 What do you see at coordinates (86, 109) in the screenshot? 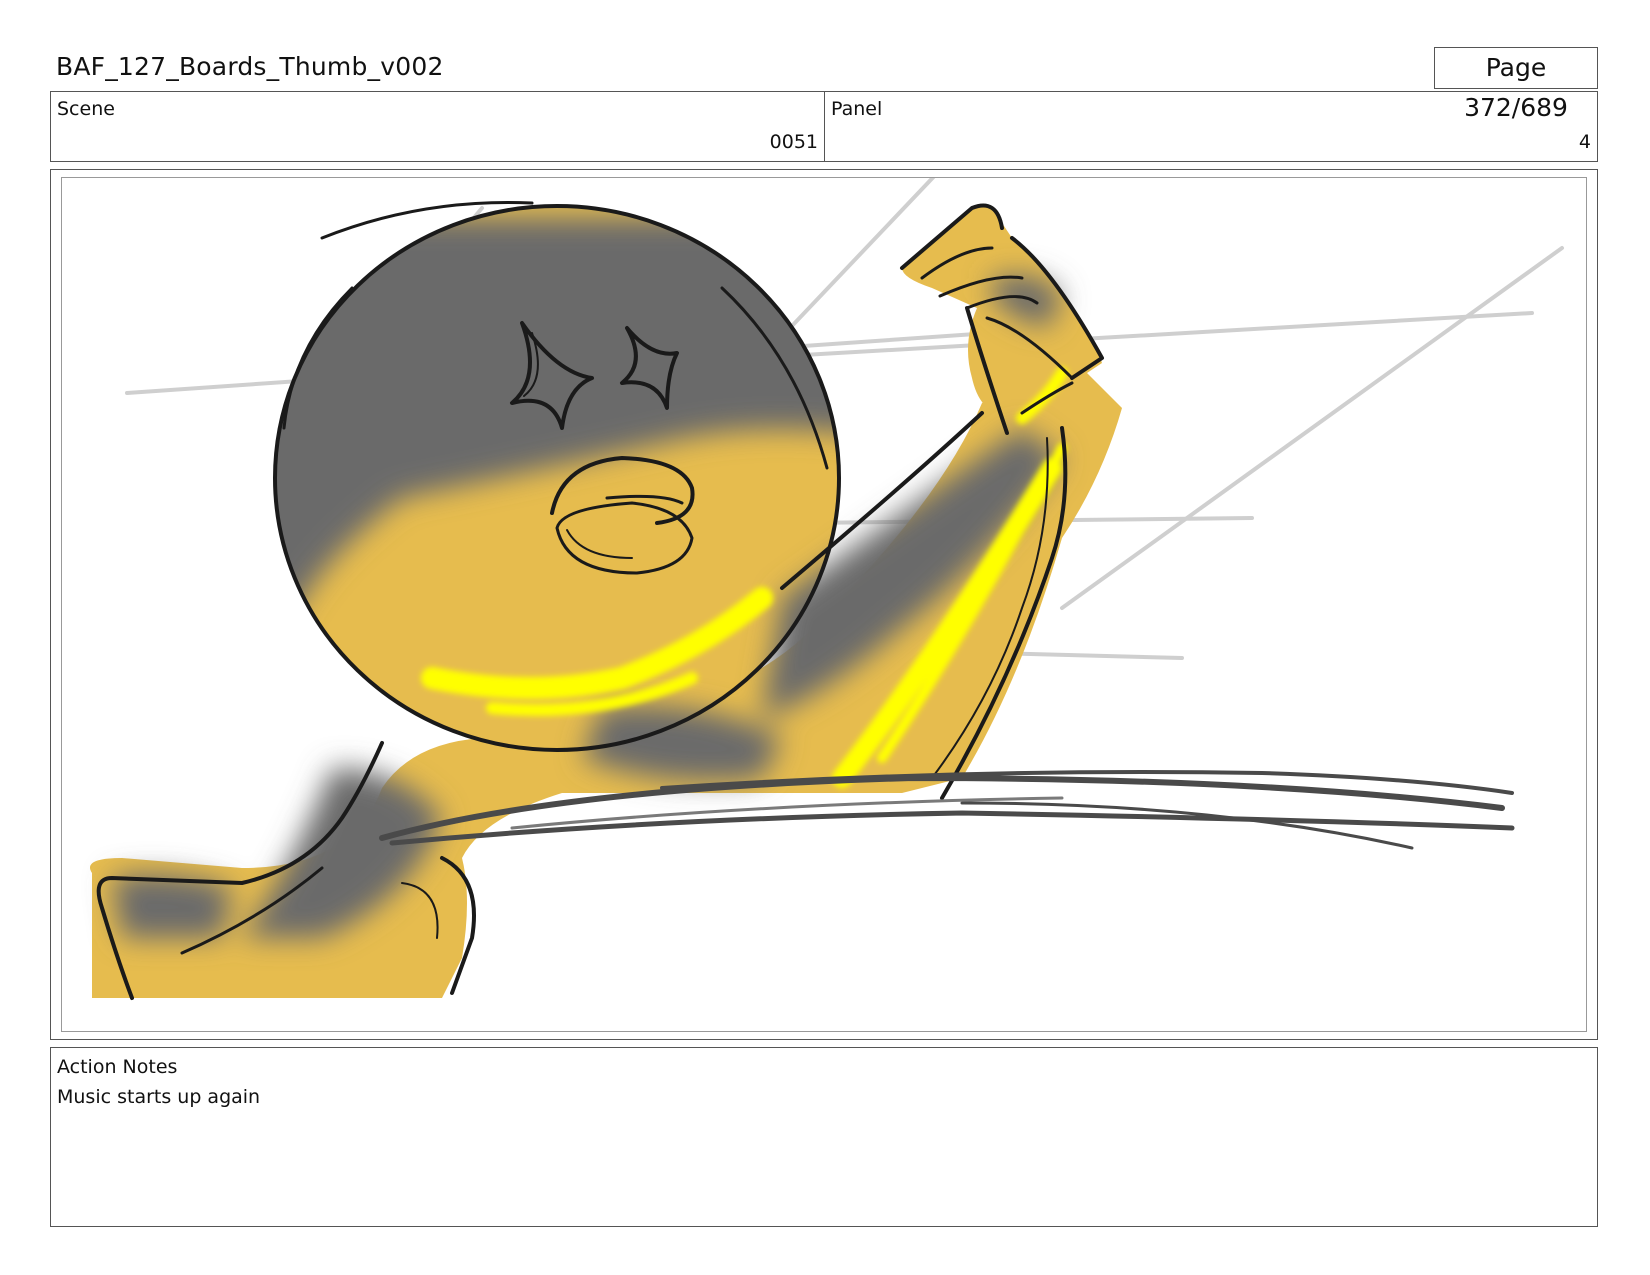
I see `scene-label: Scene` at bounding box center [86, 109].